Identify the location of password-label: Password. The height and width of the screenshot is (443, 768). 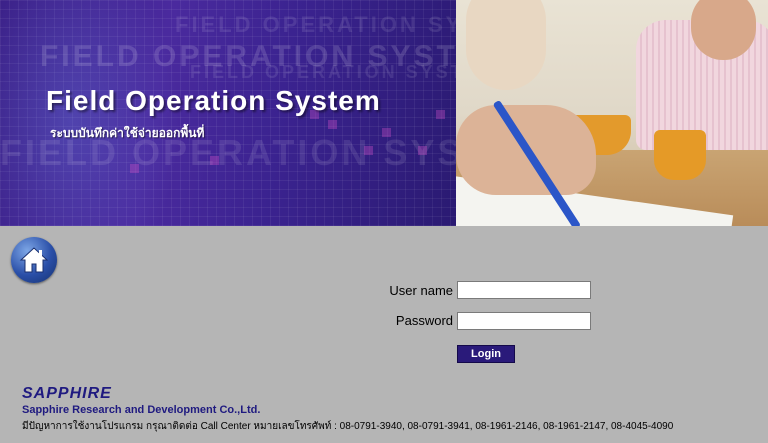
(424, 320).